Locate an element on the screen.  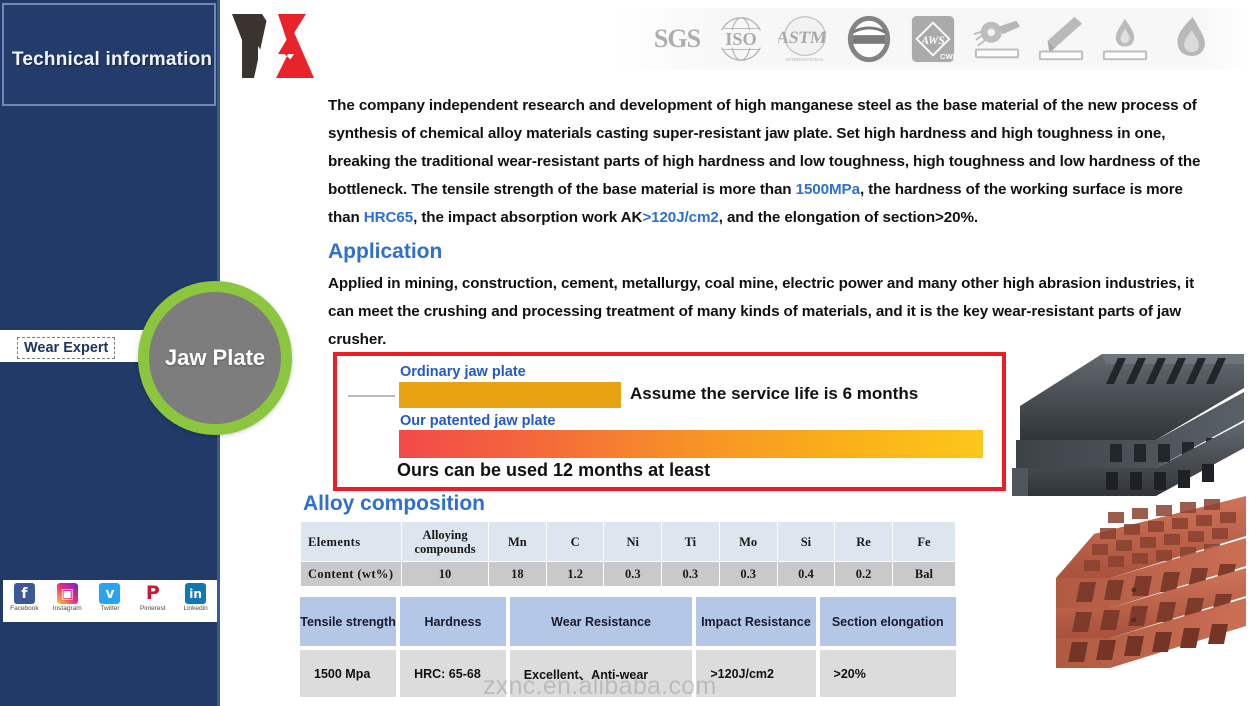
alloy-cell: Bal is located at coordinates (924, 574).